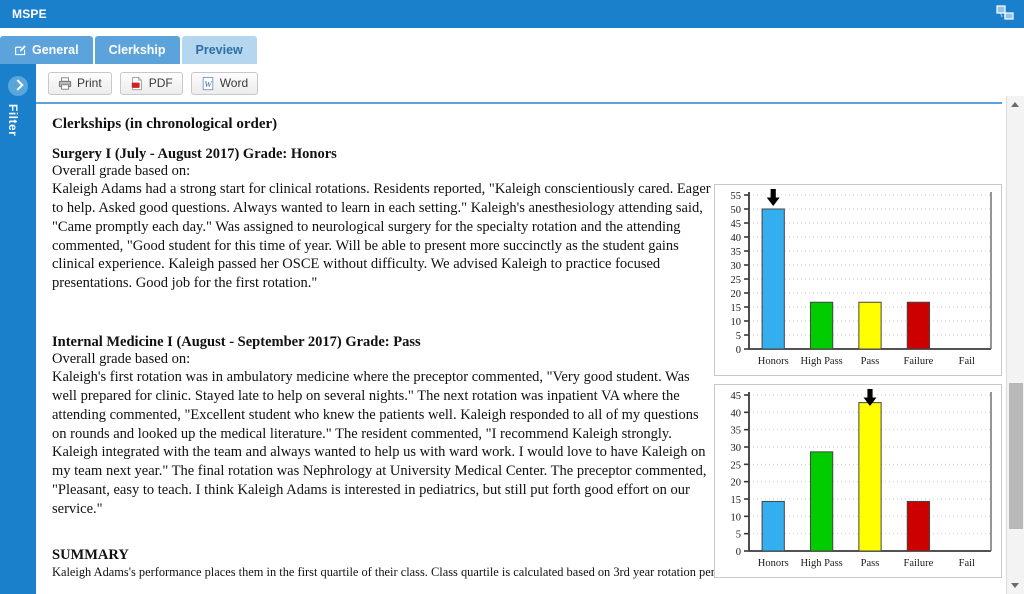 The width and height of the screenshot is (1024, 594). What do you see at coordinates (1005, 14) in the screenshot?
I see `window-restore-icon` at bounding box center [1005, 14].